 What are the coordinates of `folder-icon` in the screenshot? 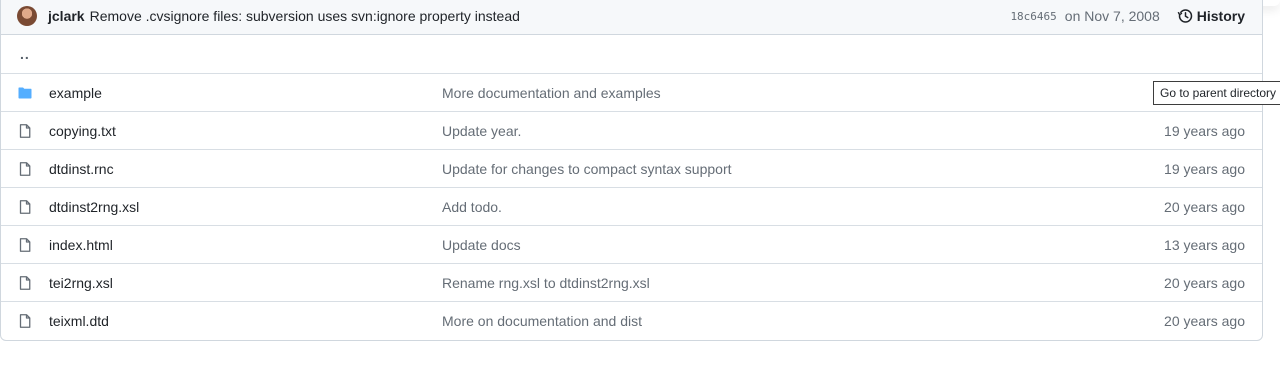 It's located at (25, 93).